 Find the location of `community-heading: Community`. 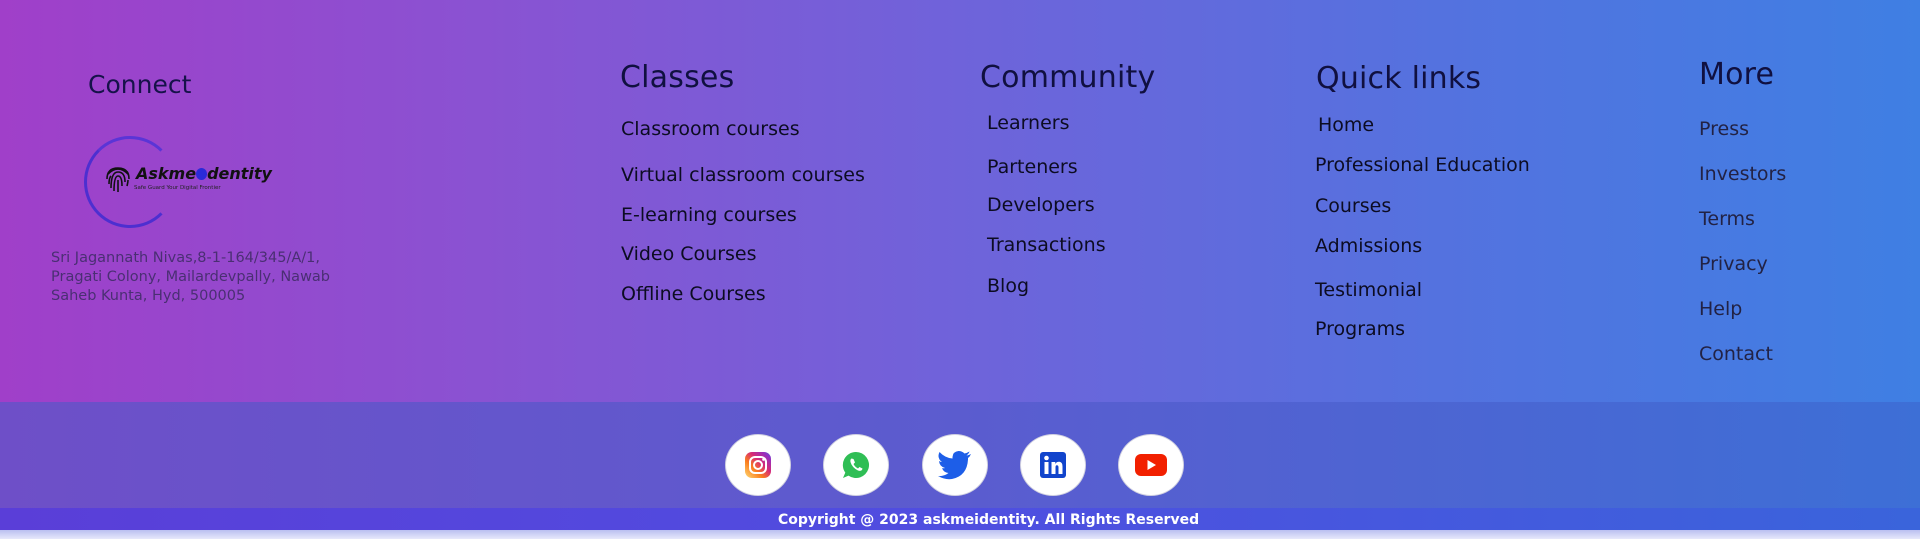

community-heading: Community is located at coordinates (1068, 77).